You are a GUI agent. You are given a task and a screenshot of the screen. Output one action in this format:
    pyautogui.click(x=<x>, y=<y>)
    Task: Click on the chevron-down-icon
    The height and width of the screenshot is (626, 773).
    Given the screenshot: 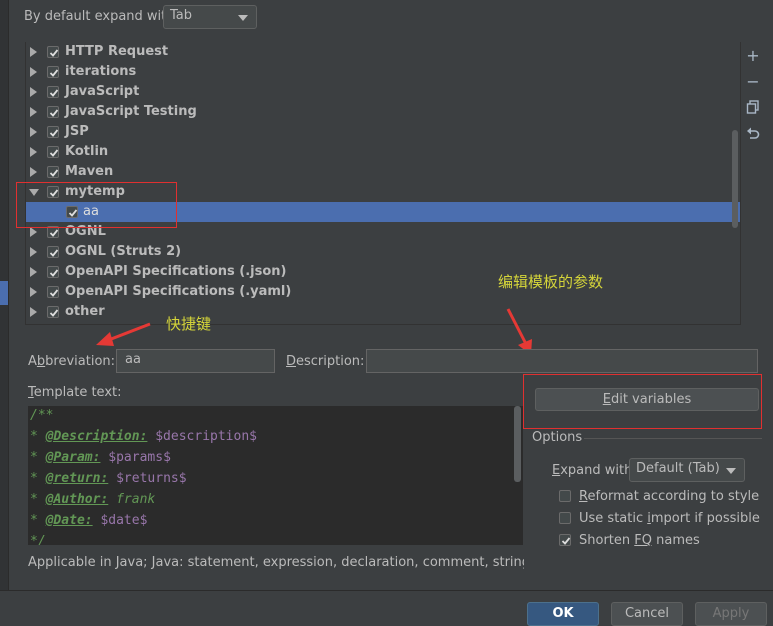 What is the action you would take?
    pyautogui.click(x=731, y=471)
    